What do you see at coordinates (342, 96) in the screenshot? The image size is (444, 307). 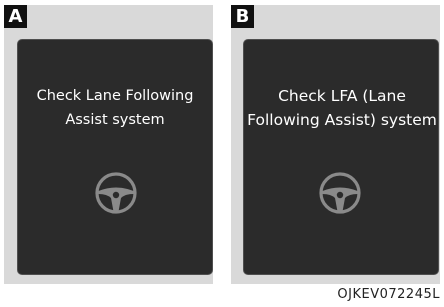 I see `warning-message-b-line1: Check LFA (Lane` at bounding box center [342, 96].